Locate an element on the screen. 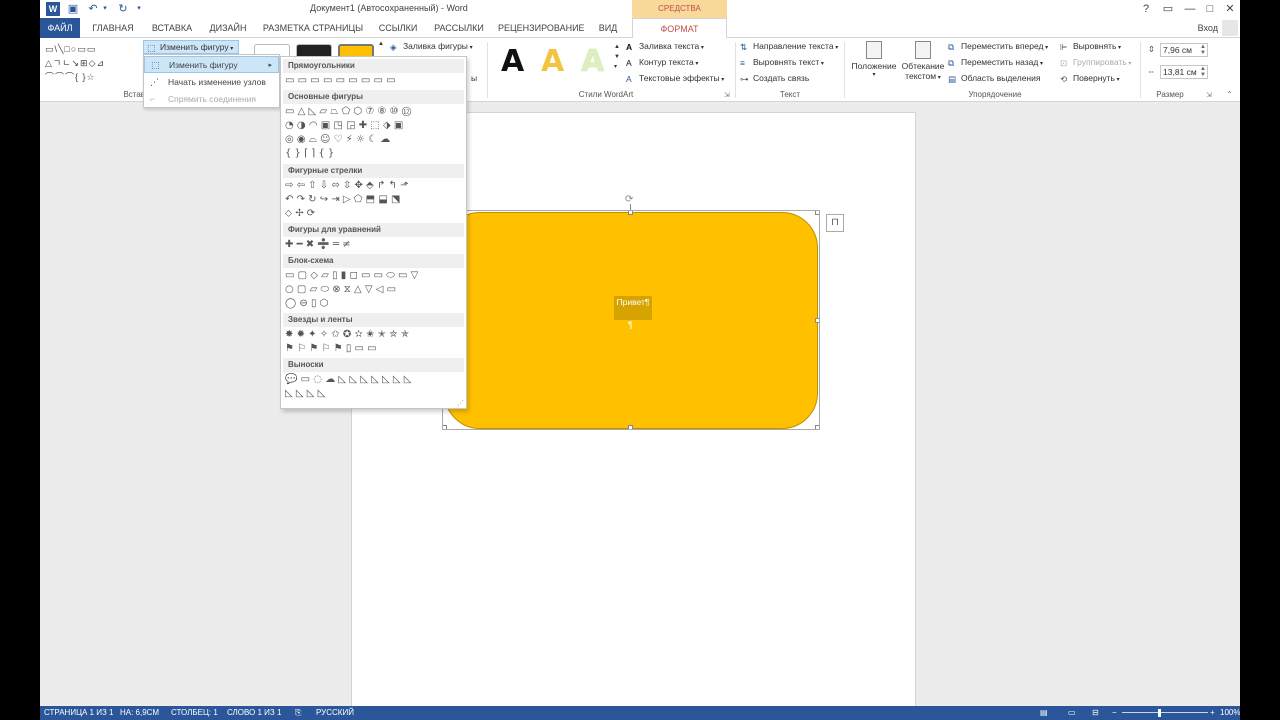 The width and height of the screenshot is (1280, 720). shape-width-input: 13,81 см ▲ ▼ is located at coordinates (1184, 72).